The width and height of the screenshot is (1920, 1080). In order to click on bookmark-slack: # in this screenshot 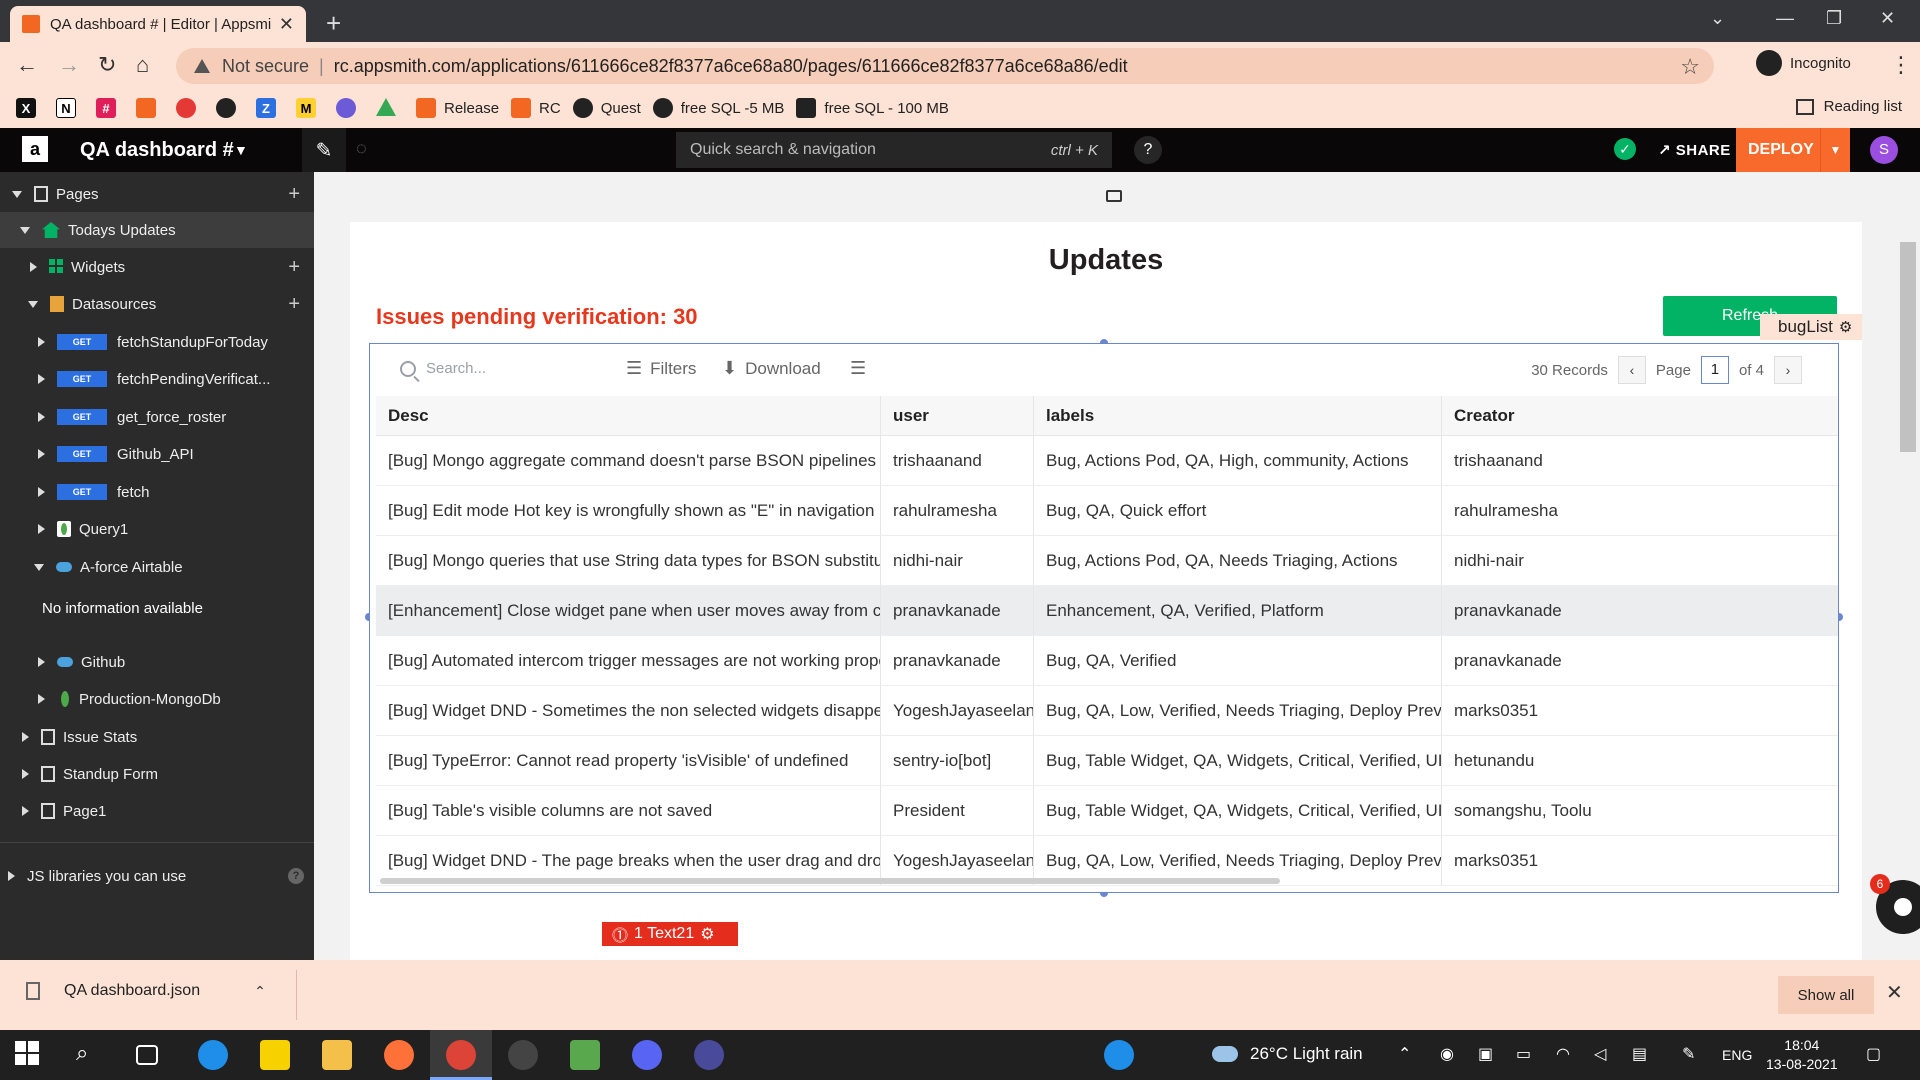, I will do `click(110, 108)`.